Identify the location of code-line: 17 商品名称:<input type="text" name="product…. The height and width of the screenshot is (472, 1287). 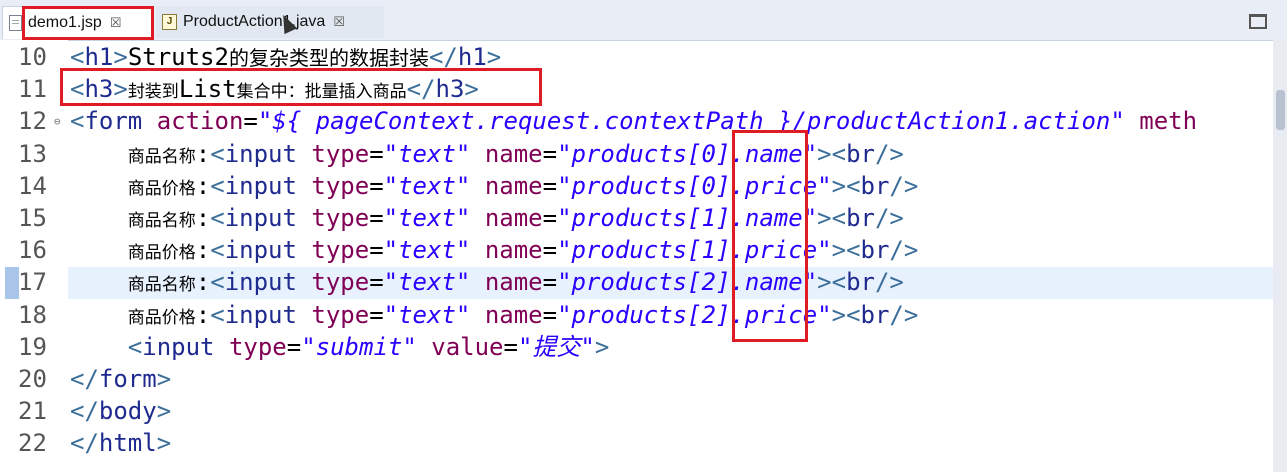
(636, 282).